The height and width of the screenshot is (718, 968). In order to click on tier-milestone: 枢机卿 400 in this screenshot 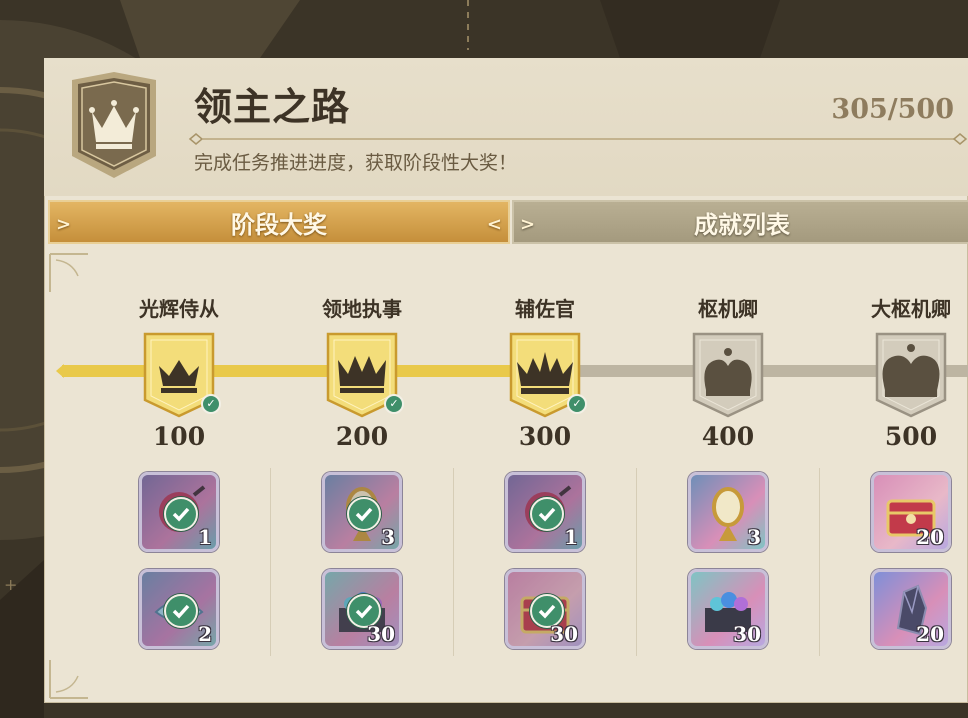, I will do `click(728, 372)`.